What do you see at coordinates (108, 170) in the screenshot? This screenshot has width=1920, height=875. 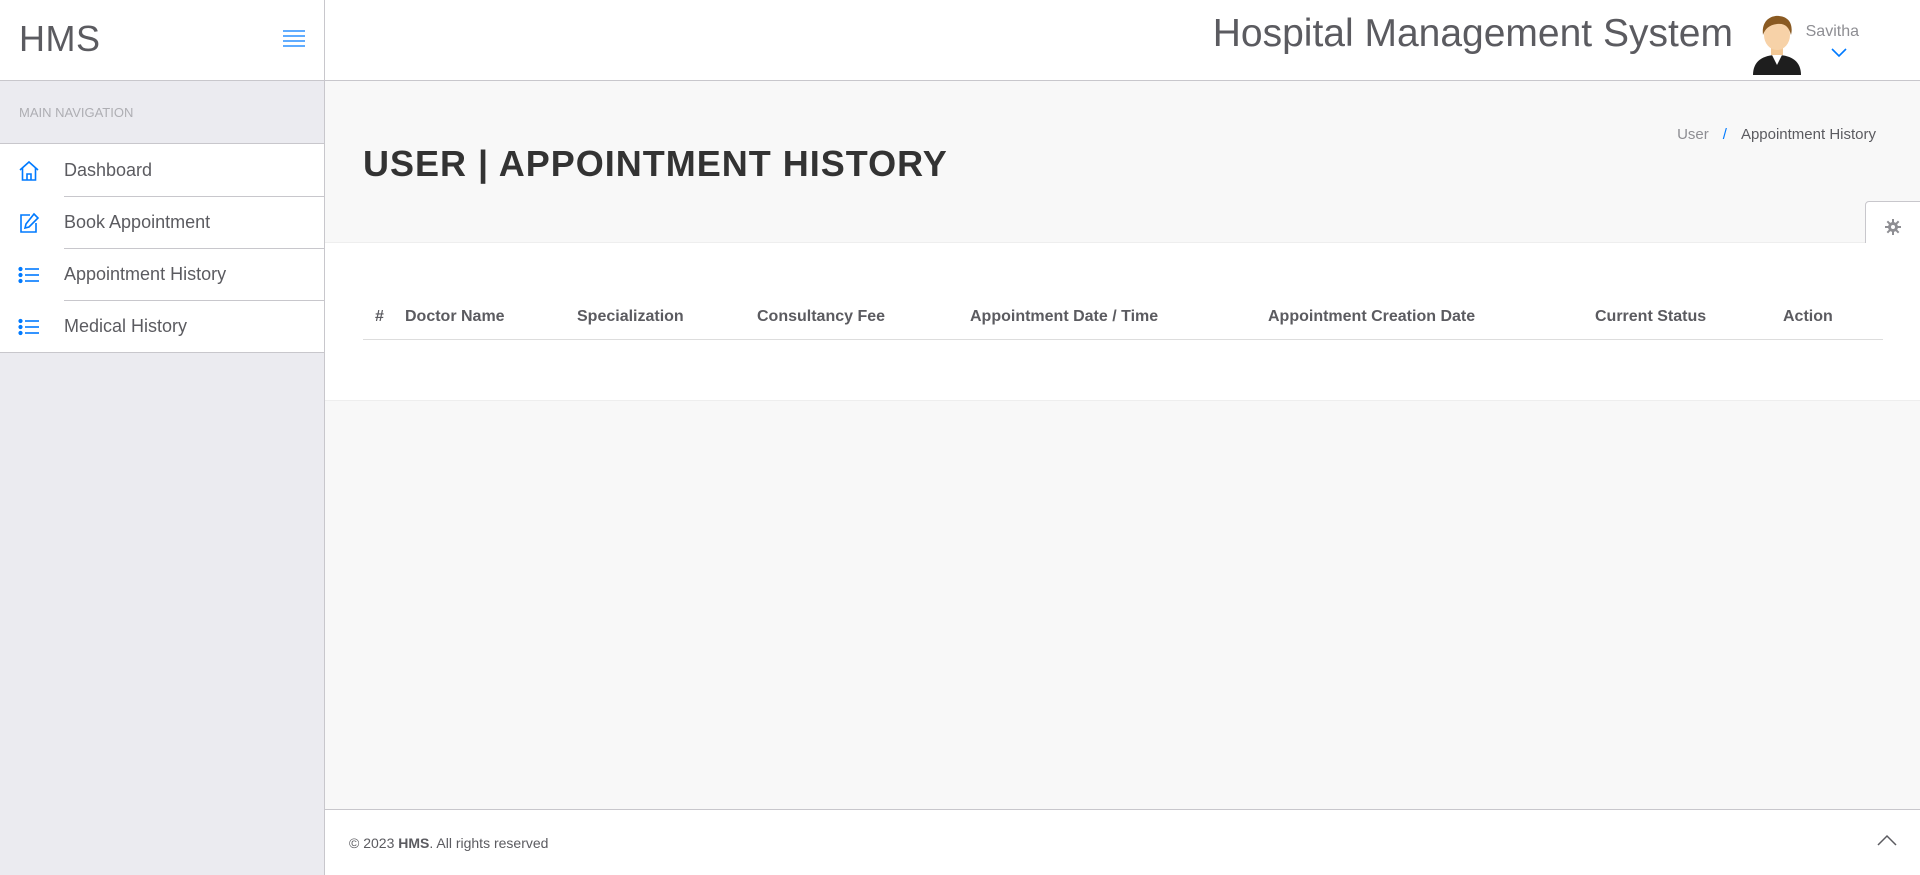 I see `sidebar-item-label: Dashboard` at bounding box center [108, 170].